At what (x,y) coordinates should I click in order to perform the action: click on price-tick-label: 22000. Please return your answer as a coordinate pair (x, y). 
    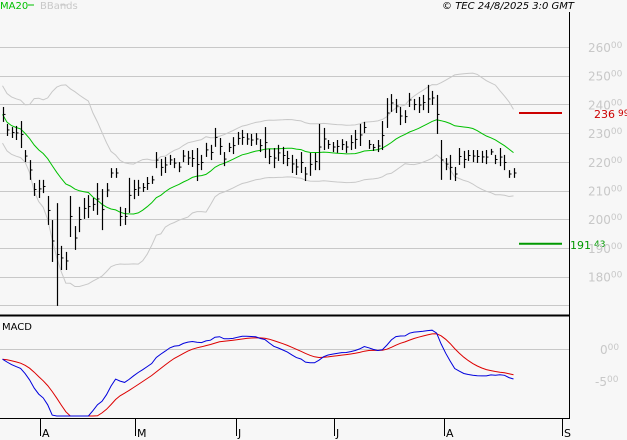
    Looking at the image, I should click on (605, 163).